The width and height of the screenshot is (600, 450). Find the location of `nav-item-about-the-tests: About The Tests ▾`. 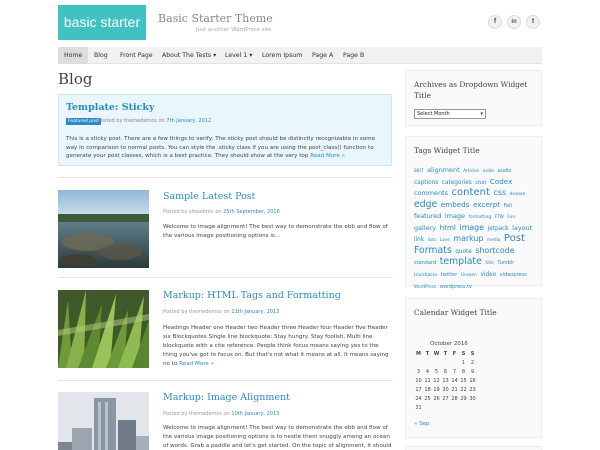

nav-item-about-the-tests: About The Tests ▾ is located at coordinates (189, 55).